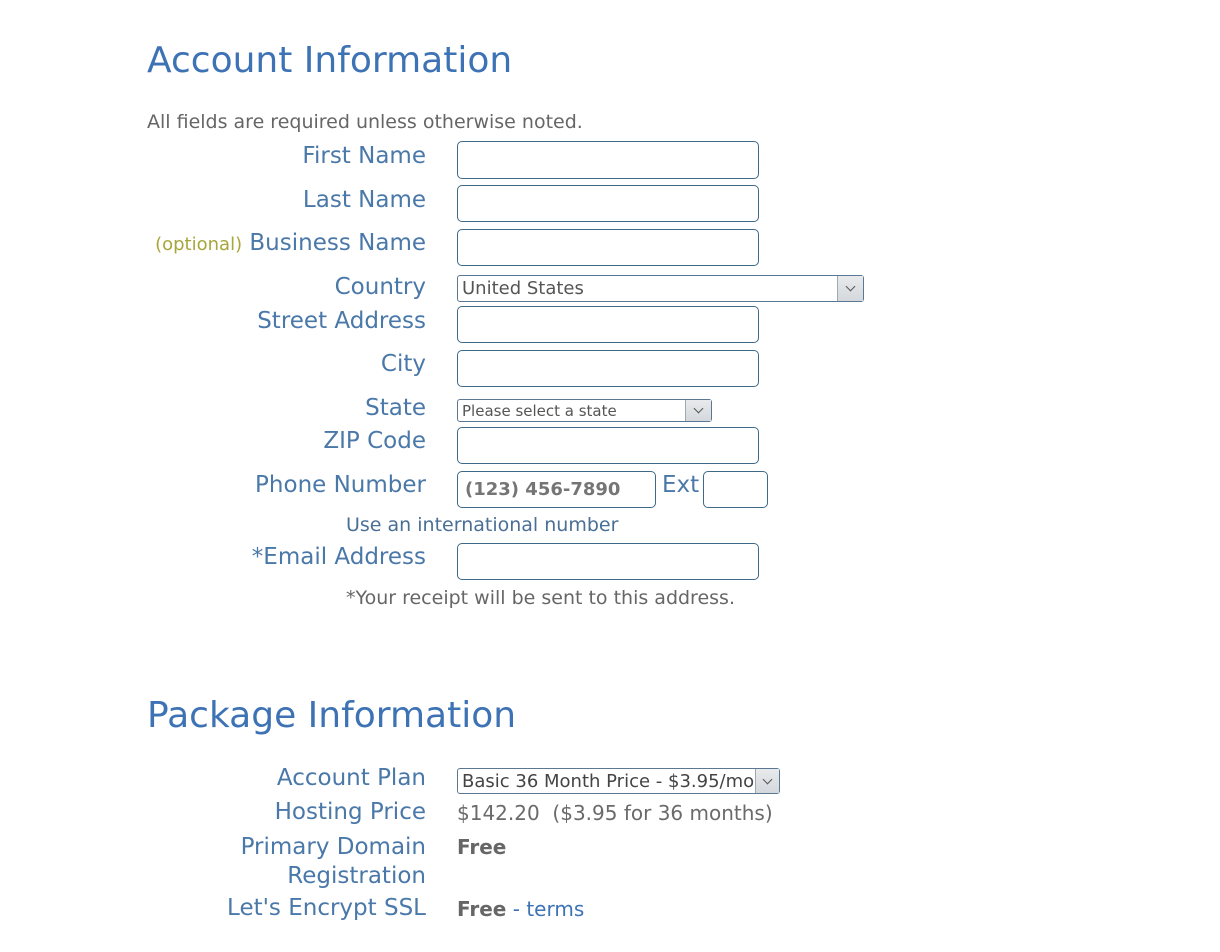  I want to click on city-label: City, so click(403, 364).